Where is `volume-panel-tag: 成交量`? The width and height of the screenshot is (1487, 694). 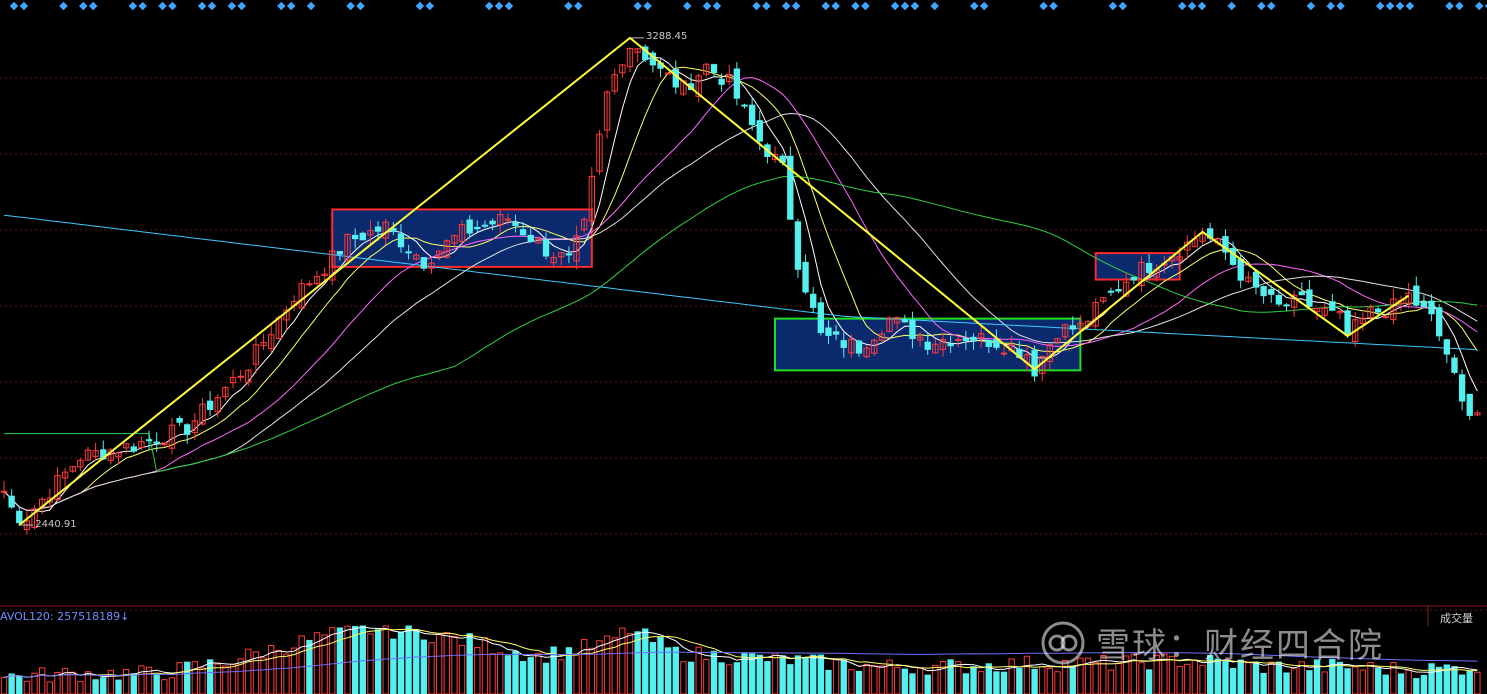 volume-panel-tag: 成交量 is located at coordinates (1456, 618).